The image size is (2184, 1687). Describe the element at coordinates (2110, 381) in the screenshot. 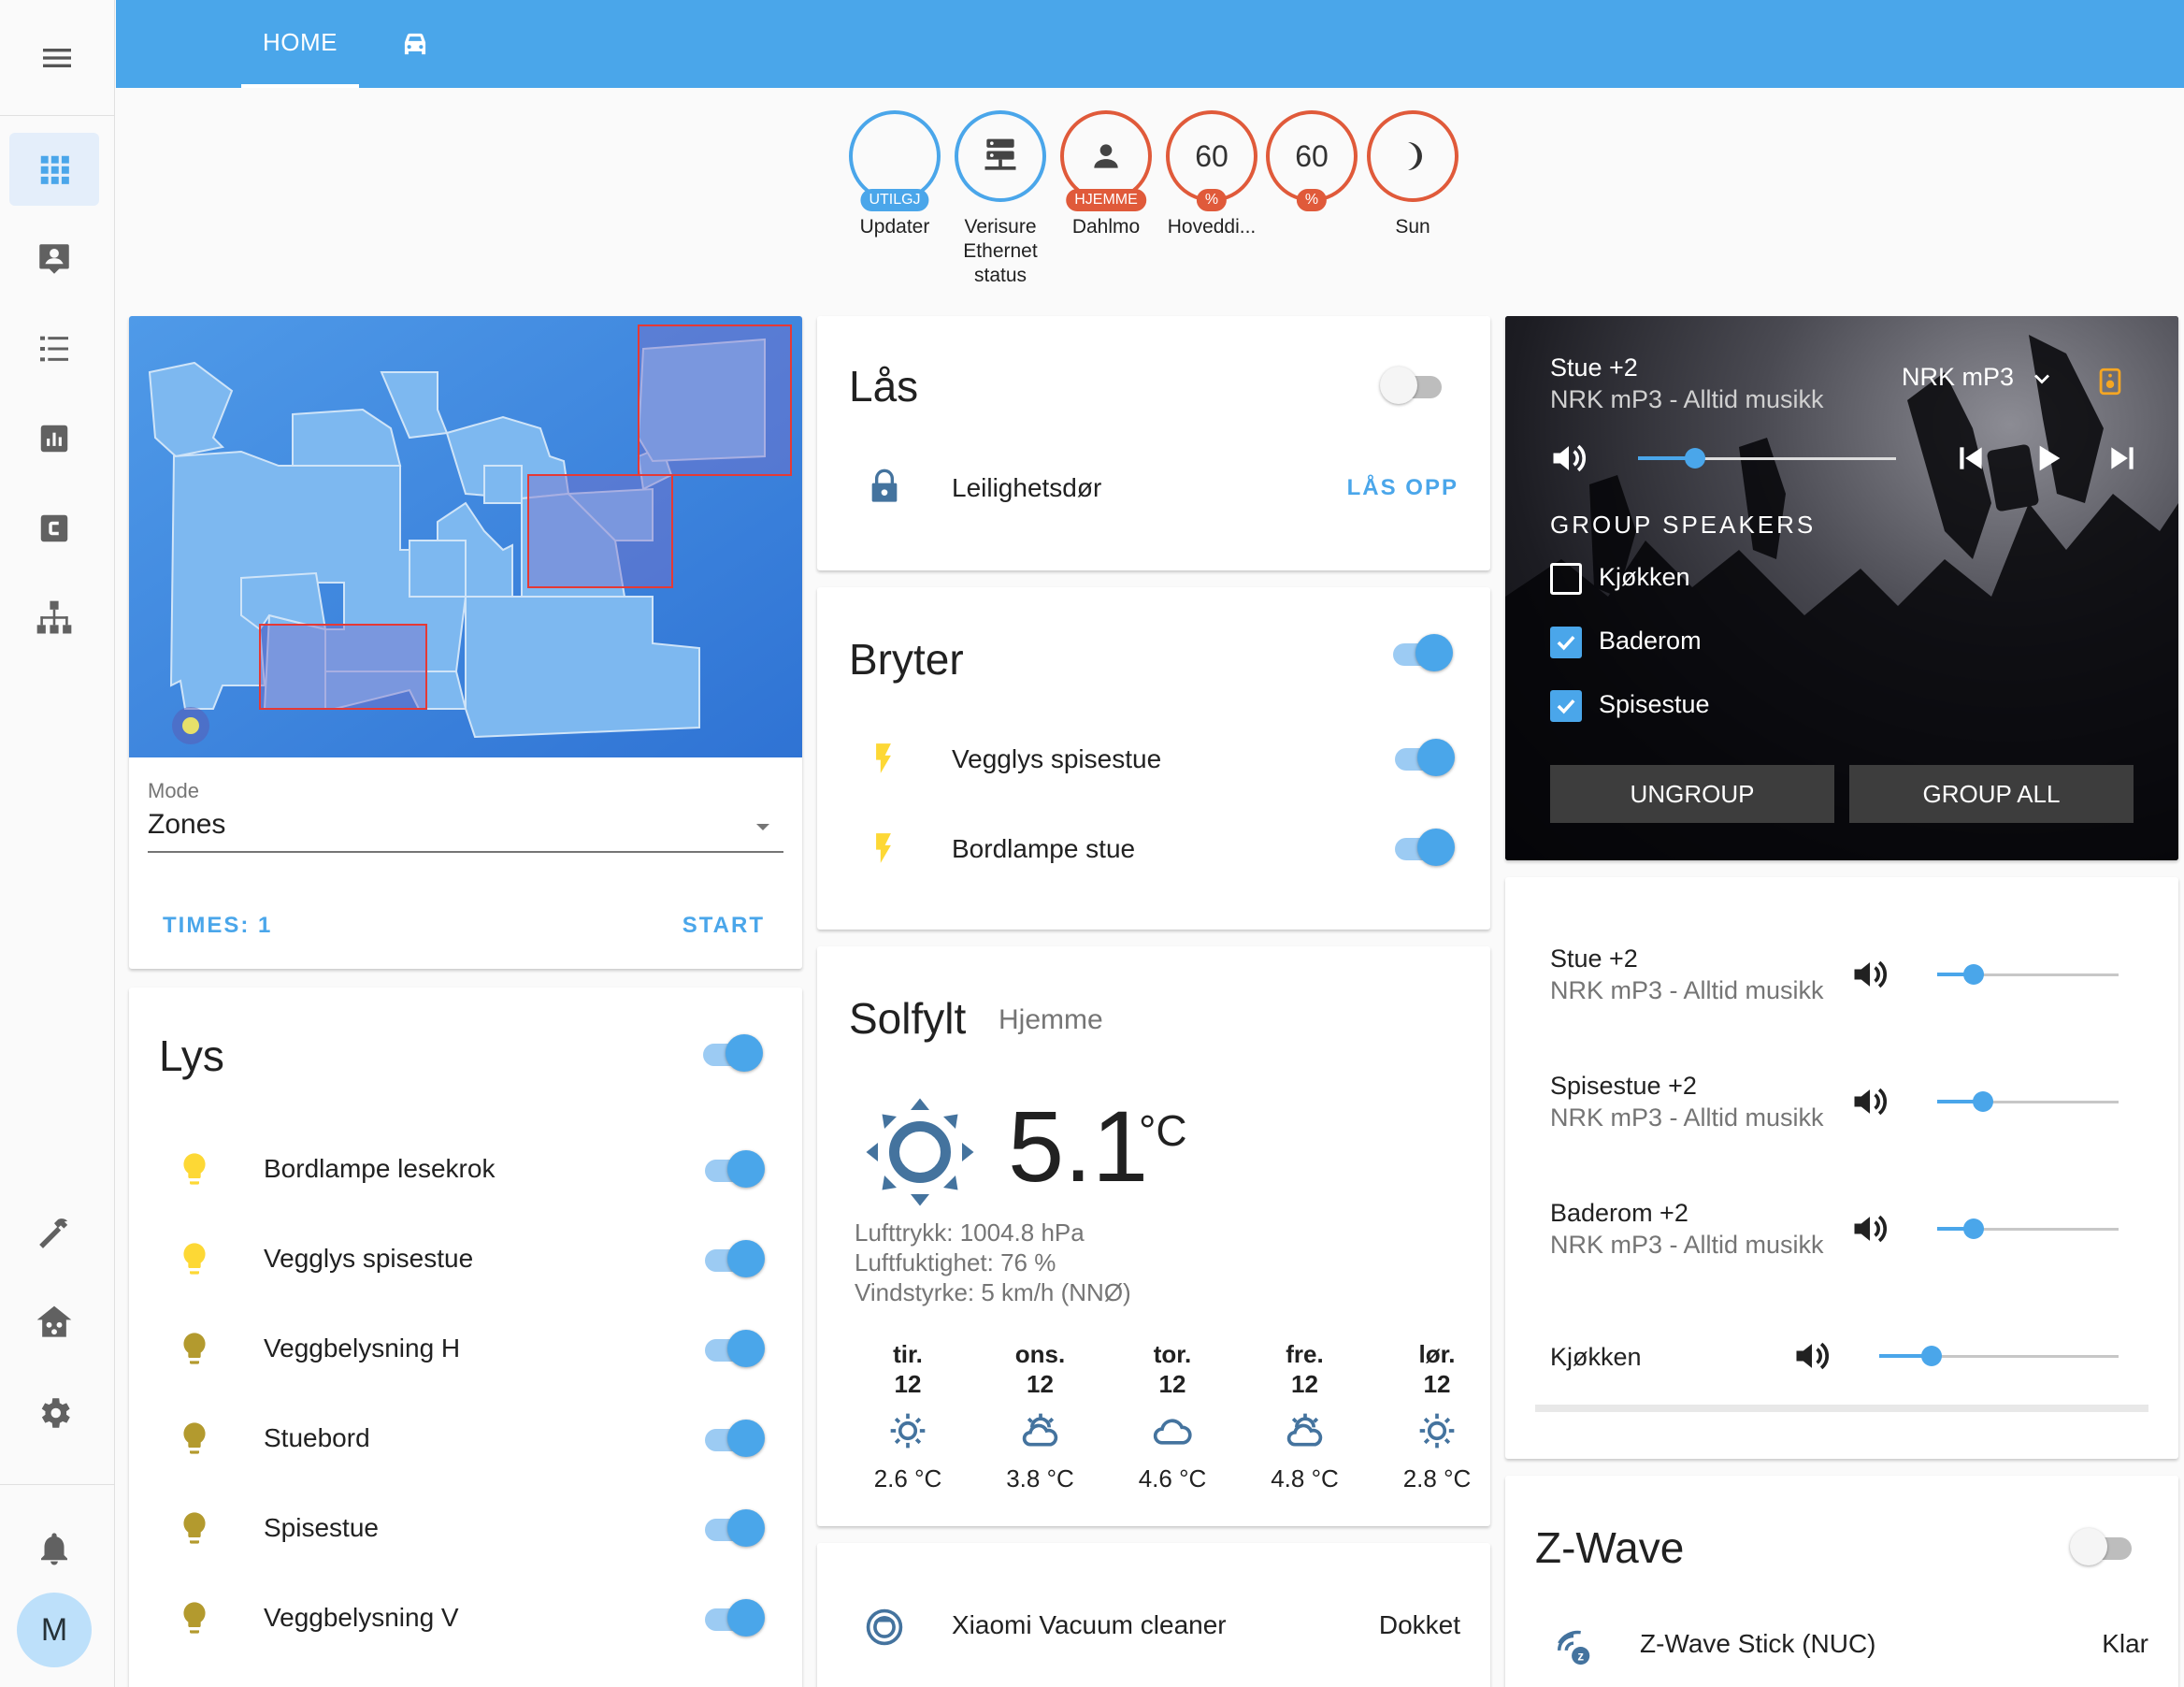

I see `speaker-group-icon` at that location.